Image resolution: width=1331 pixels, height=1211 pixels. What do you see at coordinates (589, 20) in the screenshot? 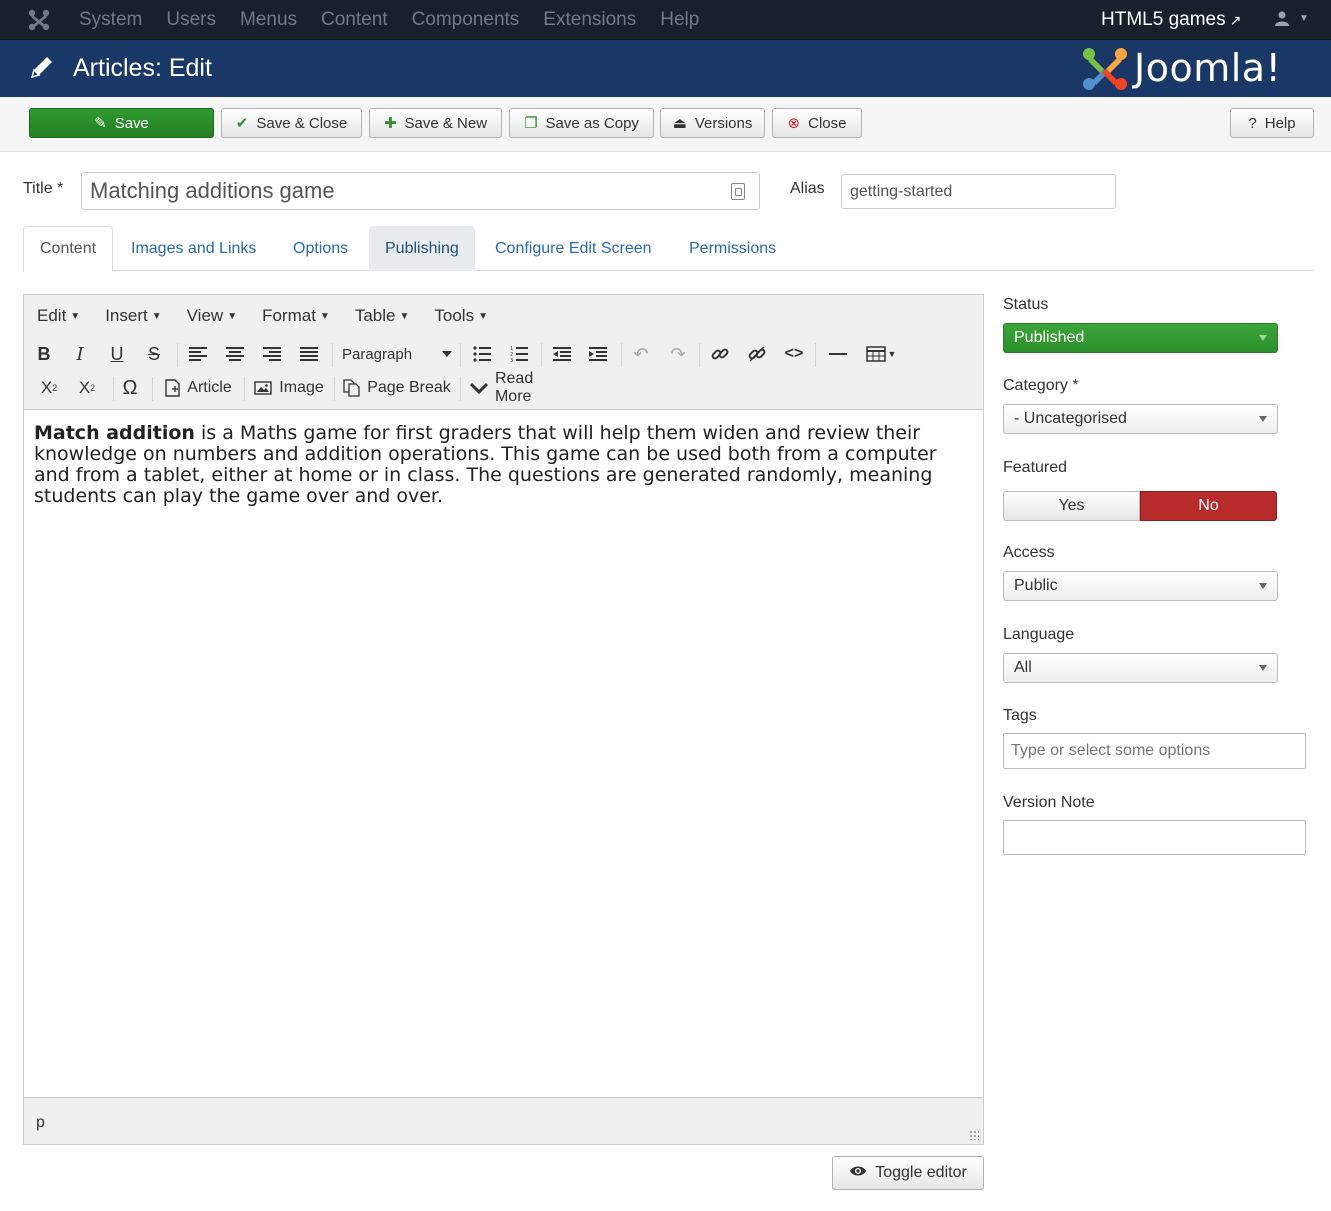
I see `menu-extensions: Extensions` at bounding box center [589, 20].